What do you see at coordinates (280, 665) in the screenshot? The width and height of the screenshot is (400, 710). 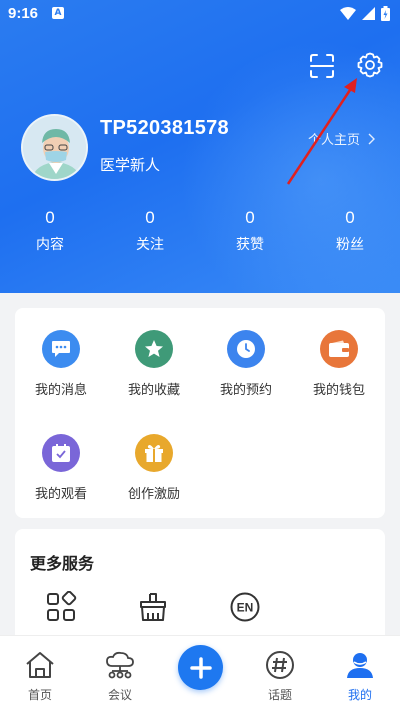 I see `hashtag-icon` at bounding box center [280, 665].